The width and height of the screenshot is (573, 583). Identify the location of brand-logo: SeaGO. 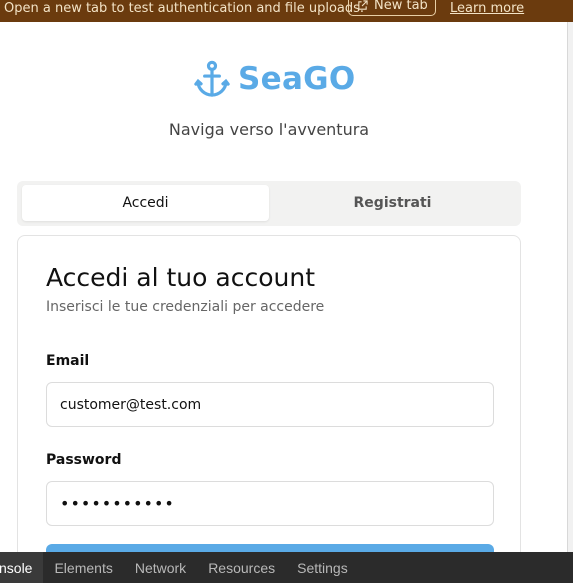
(275, 79).